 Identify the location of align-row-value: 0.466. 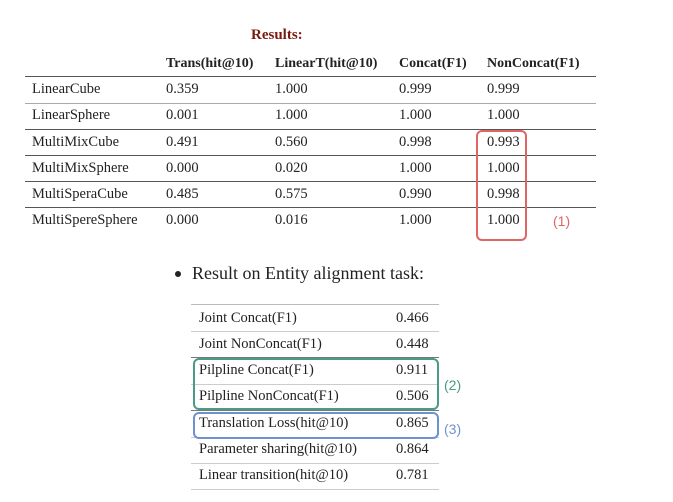
(412, 318).